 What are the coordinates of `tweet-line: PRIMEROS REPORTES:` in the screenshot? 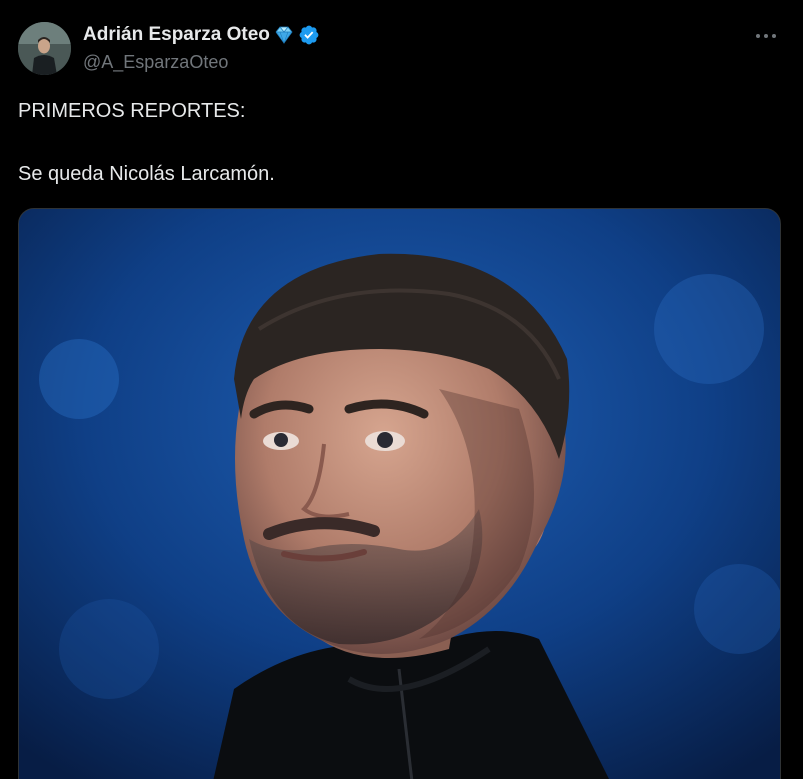 It's located at (132, 111).